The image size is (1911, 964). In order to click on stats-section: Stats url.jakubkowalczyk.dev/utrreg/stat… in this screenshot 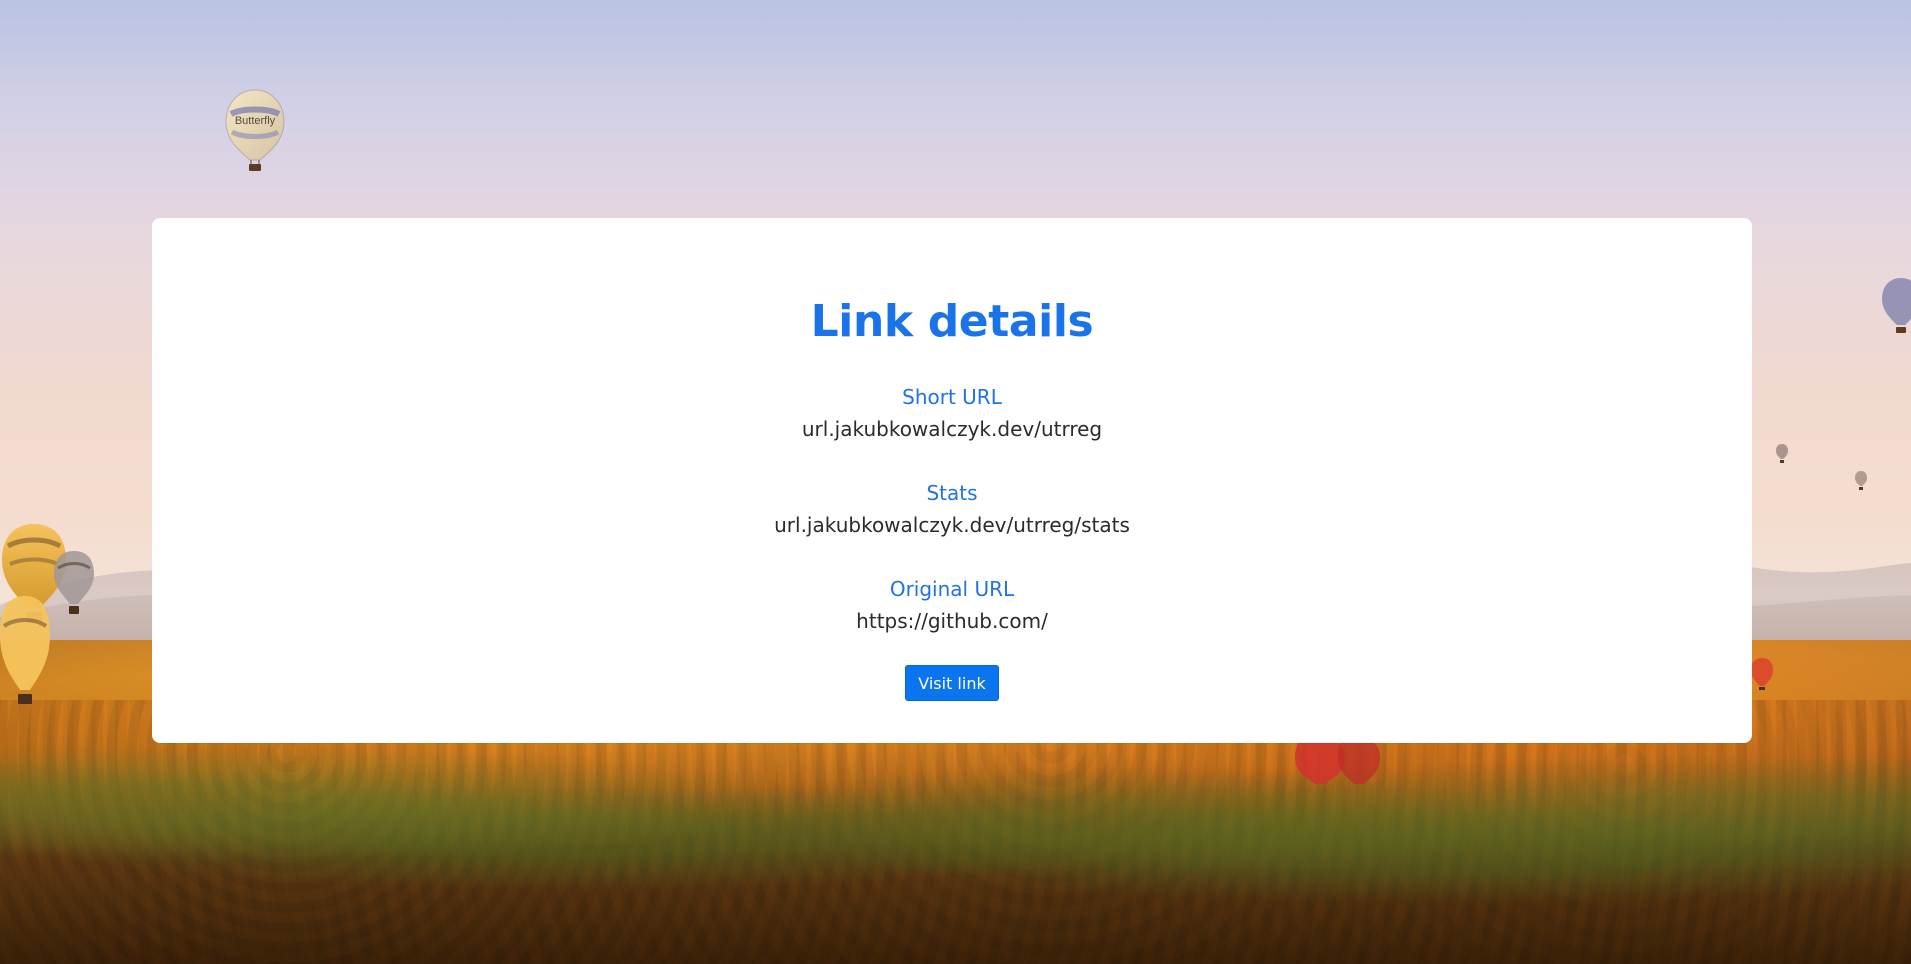, I will do `click(952, 509)`.